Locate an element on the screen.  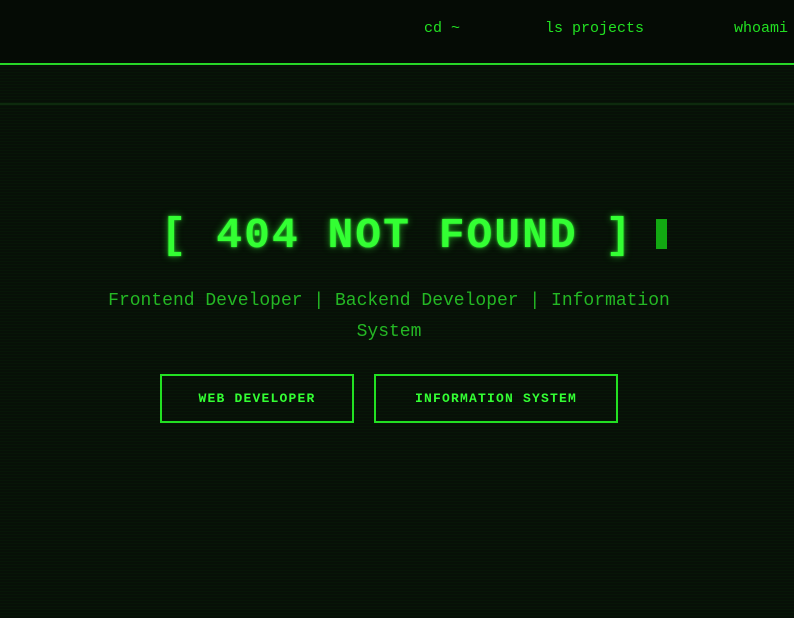
nav-link-about: whoami is located at coordinates (761, 28).